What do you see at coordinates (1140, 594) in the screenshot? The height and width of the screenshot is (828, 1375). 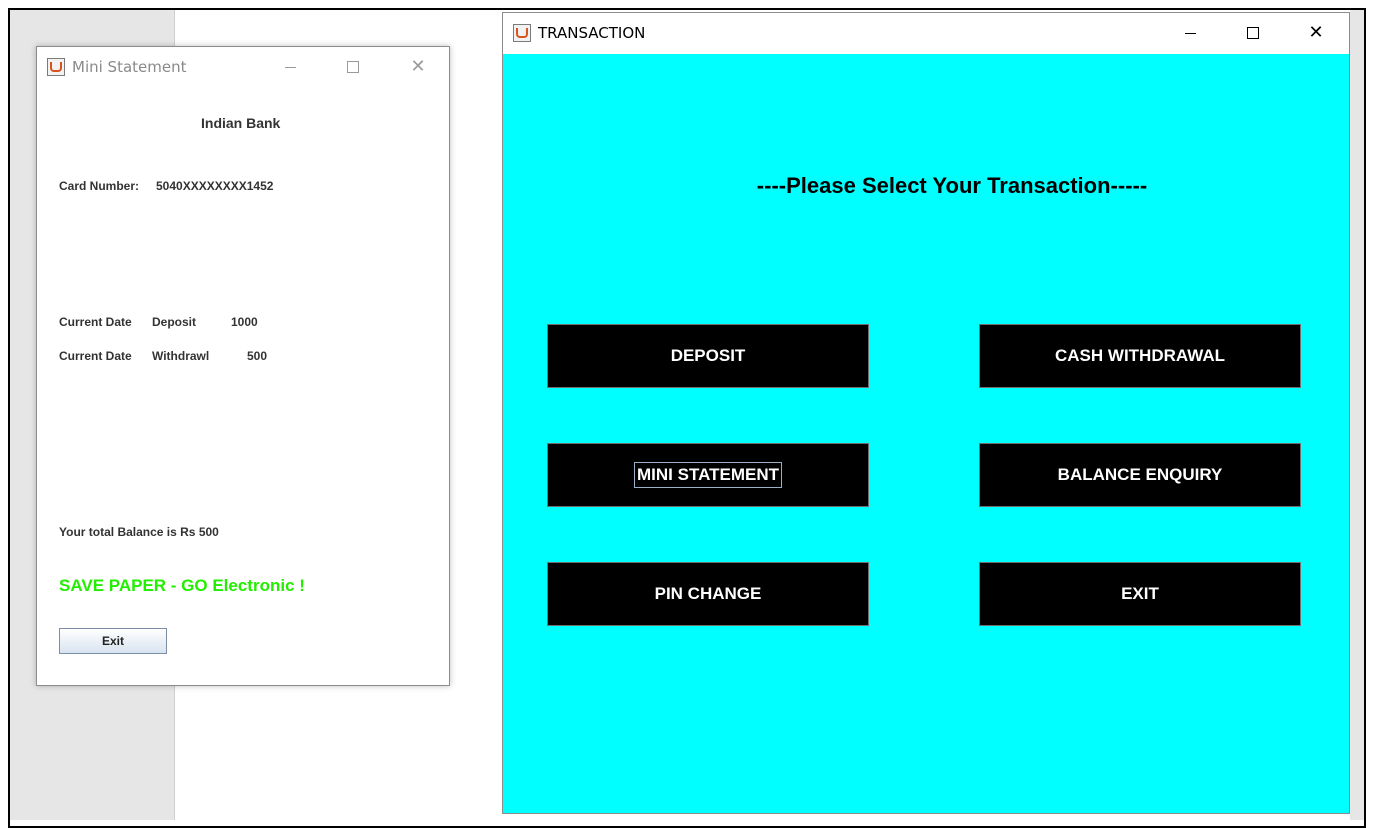 I see `exit-button: EXIT` at bounding box center [1140, 594].